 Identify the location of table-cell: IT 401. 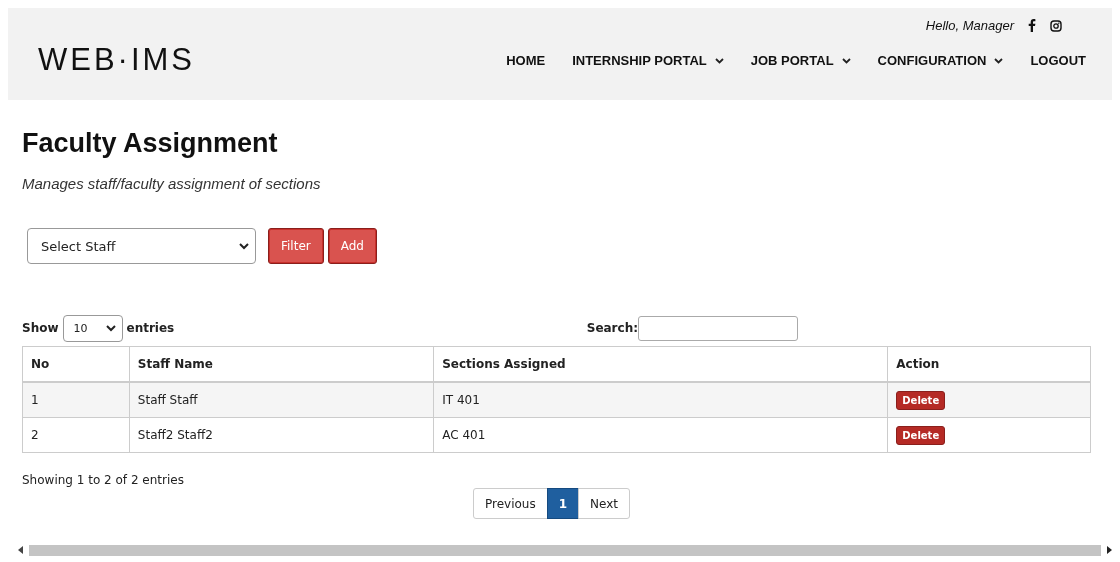
(660, 400).